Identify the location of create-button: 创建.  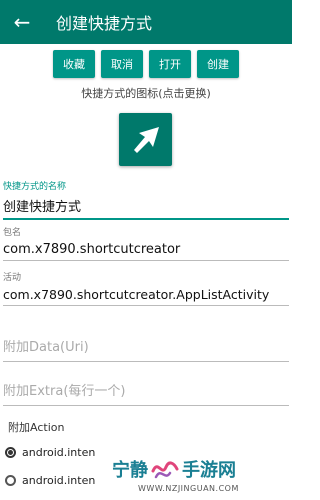
(218, 64).